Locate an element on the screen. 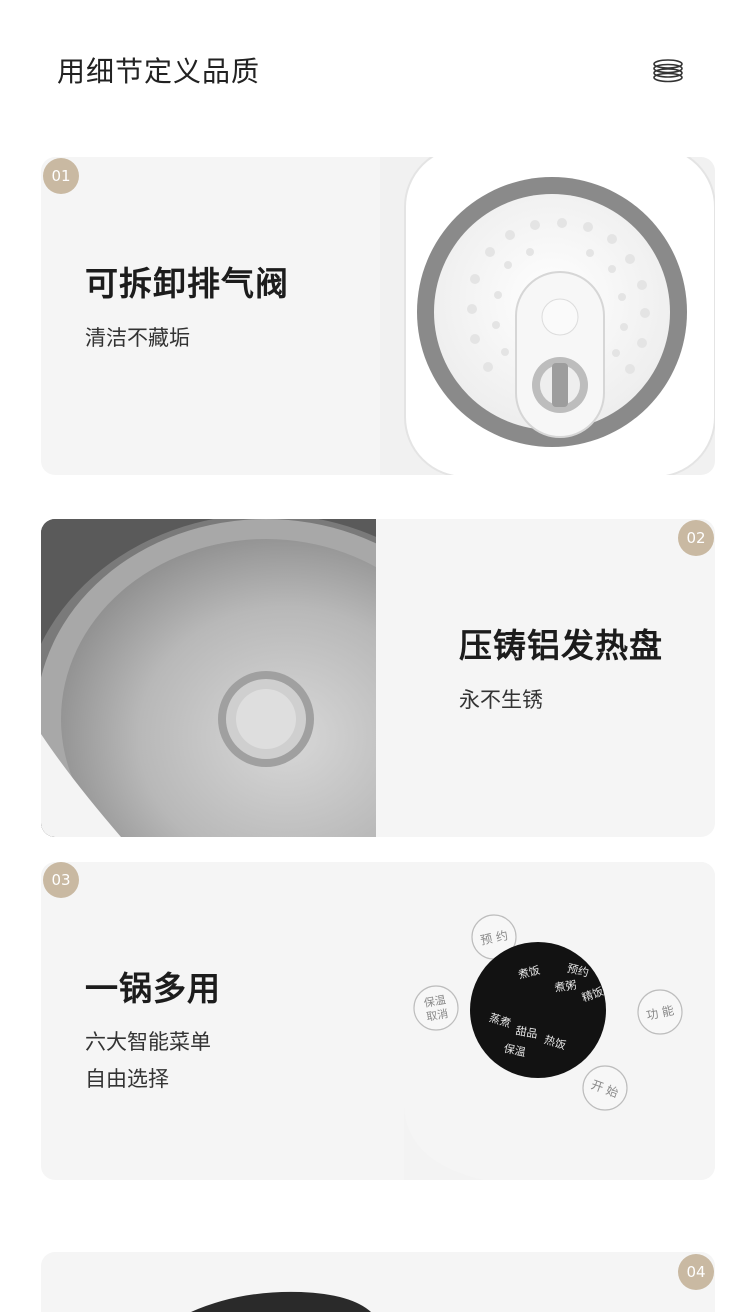 The width and height of the screenshot is (750, 1312). feature-title: 可拆卸排气阀 is located at coordinates (187, 283).